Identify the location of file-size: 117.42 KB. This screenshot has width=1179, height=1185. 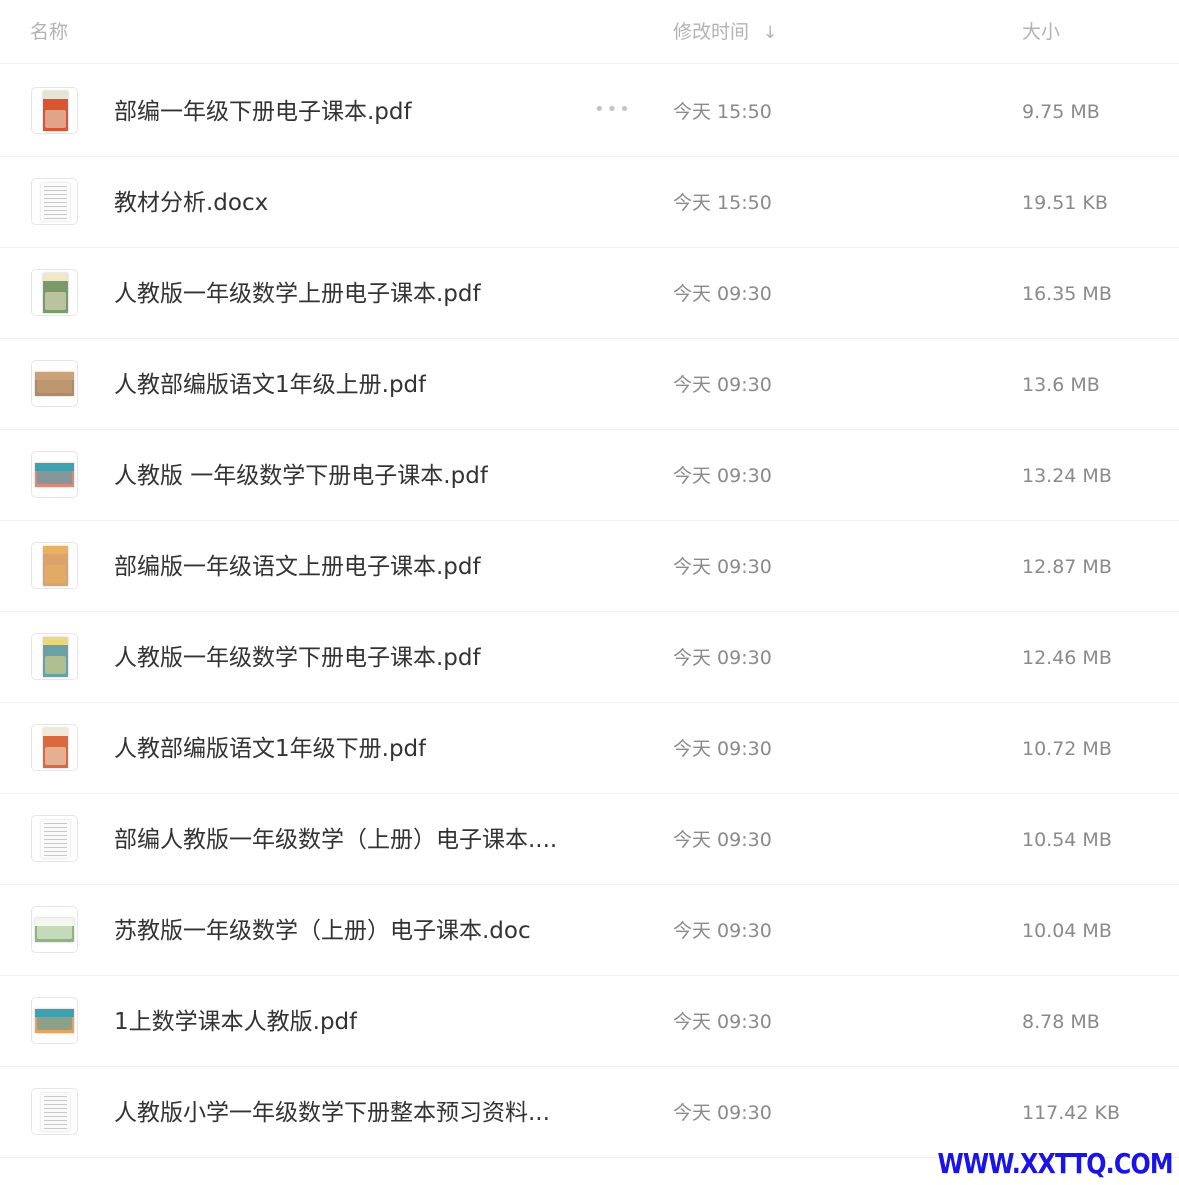
(1071, 1113).